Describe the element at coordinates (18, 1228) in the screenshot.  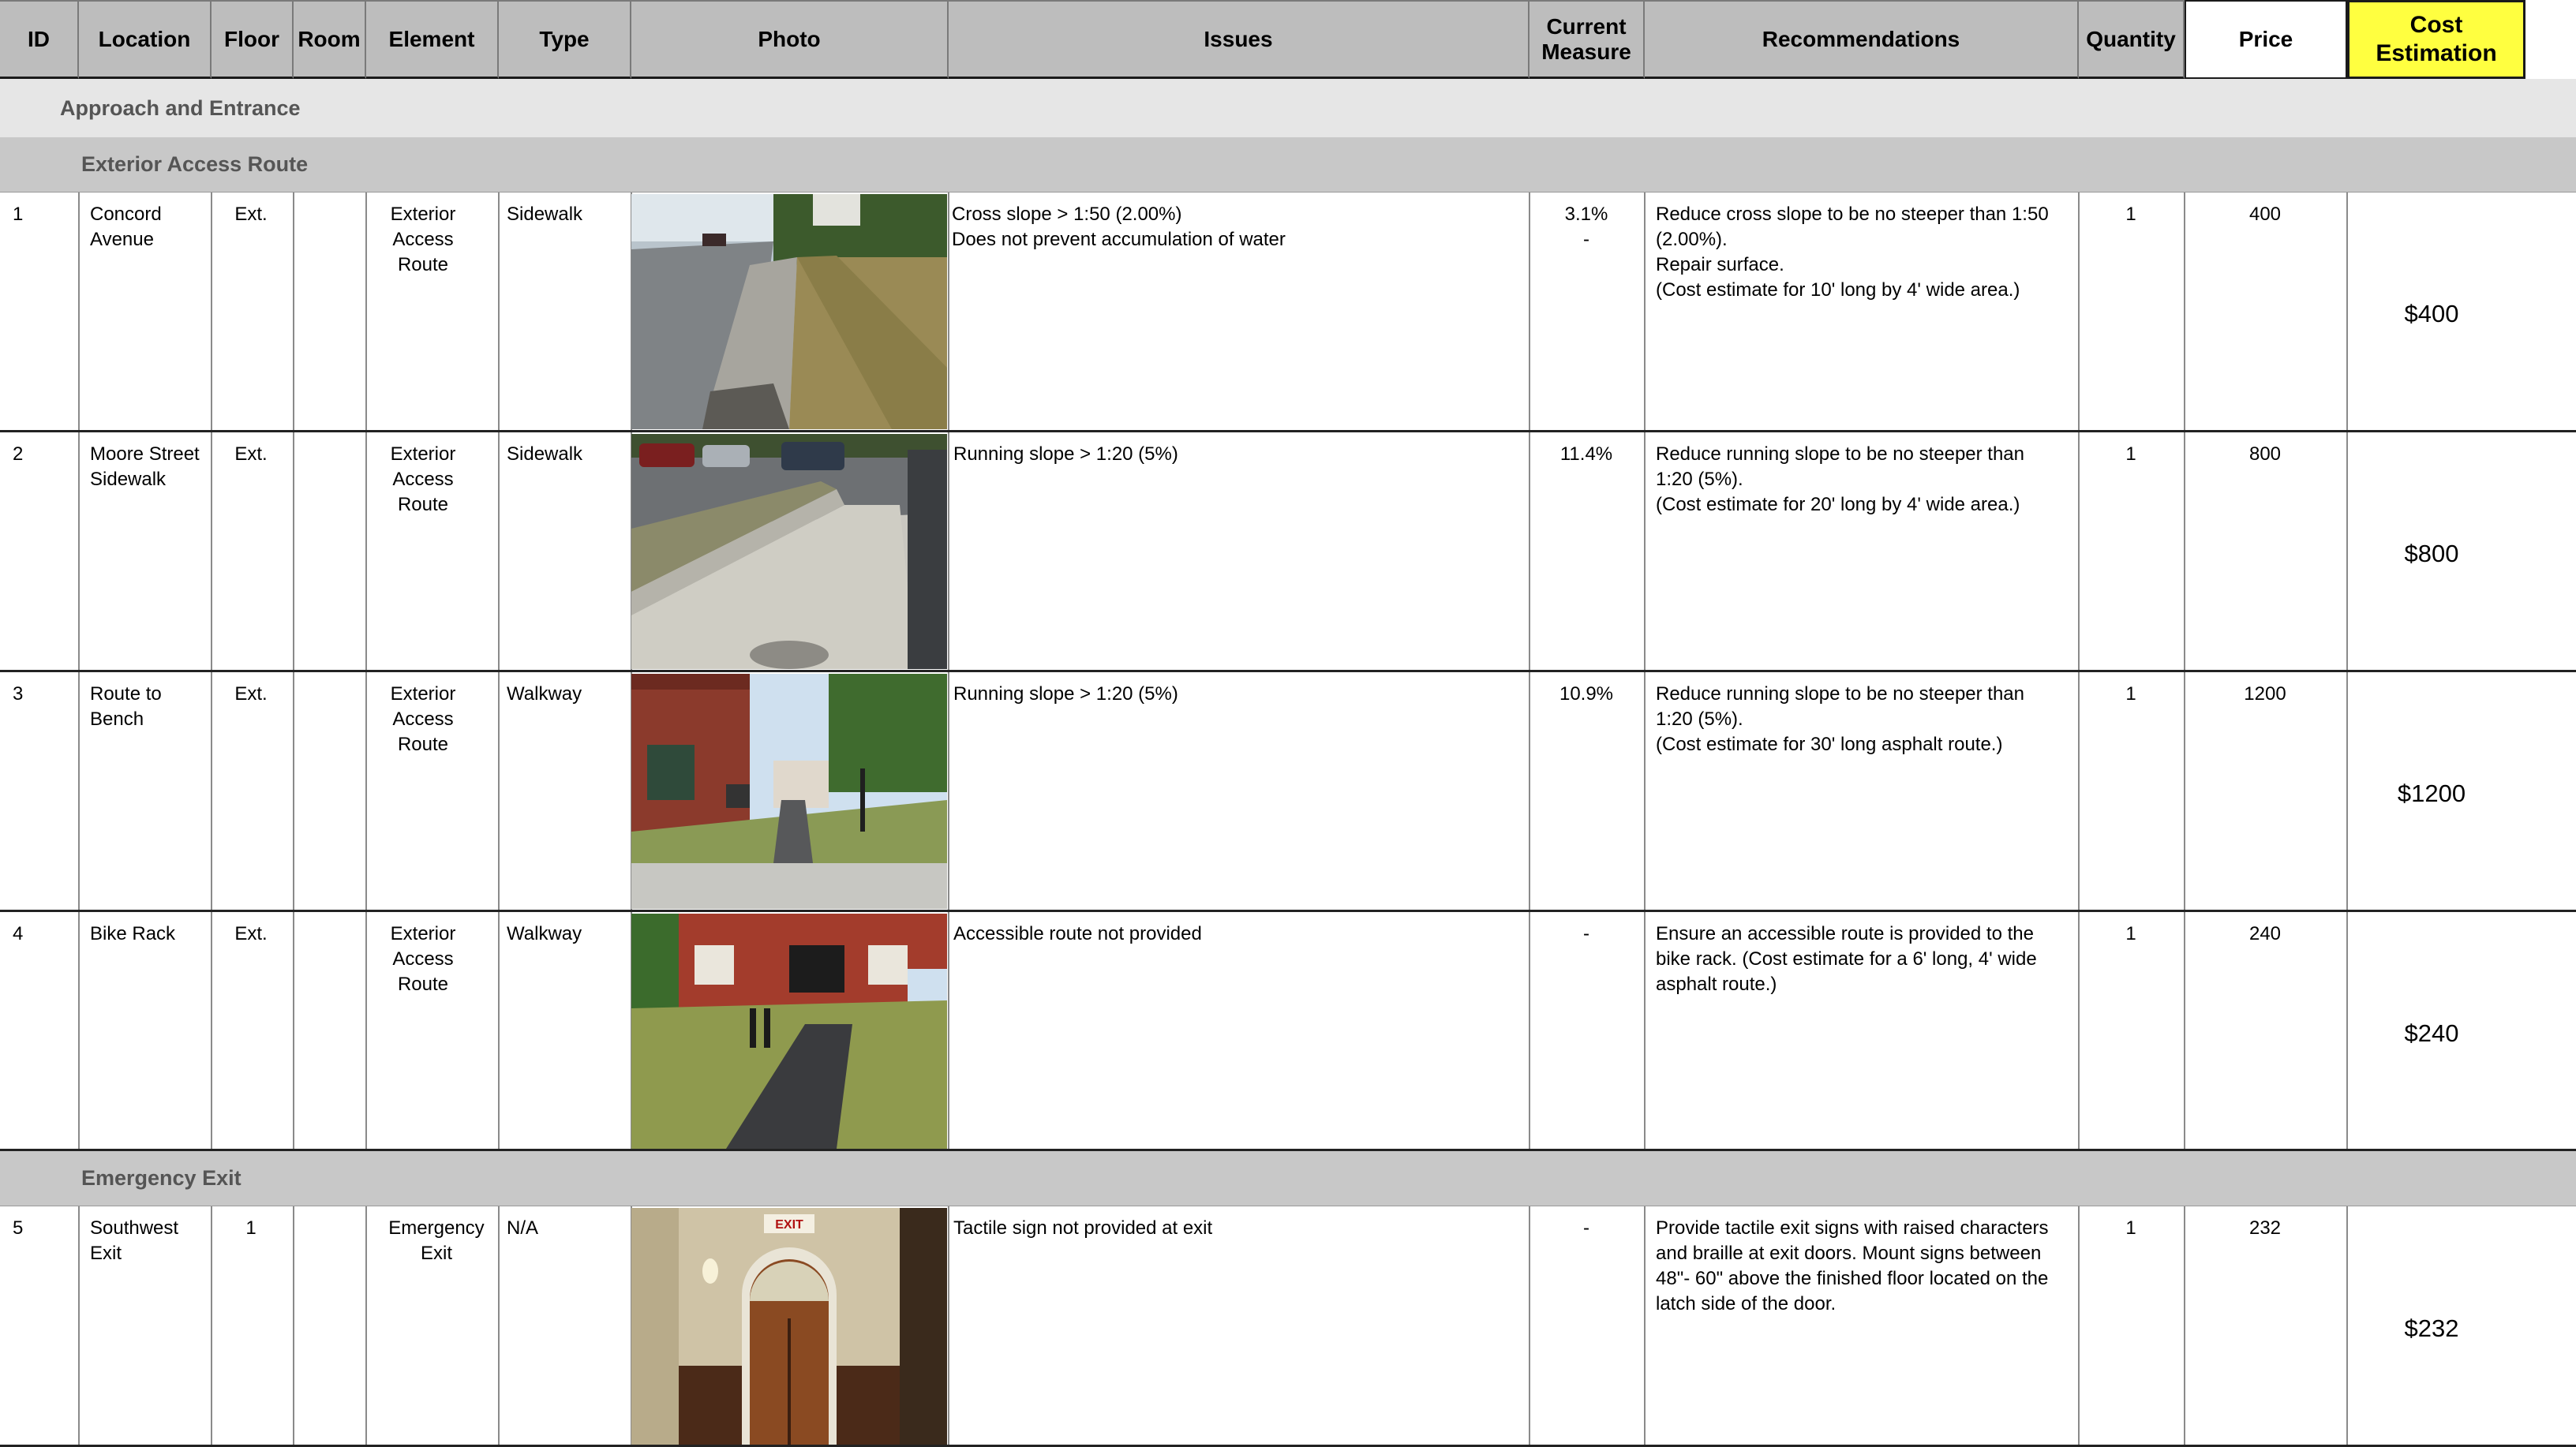
I see `cell-id: 5` at that location.